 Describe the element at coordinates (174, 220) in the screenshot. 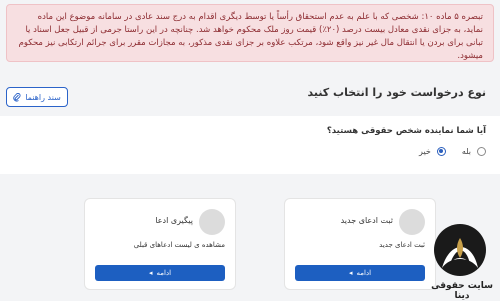

I see `track-claim-title: پیگیری ادعا` at that location.